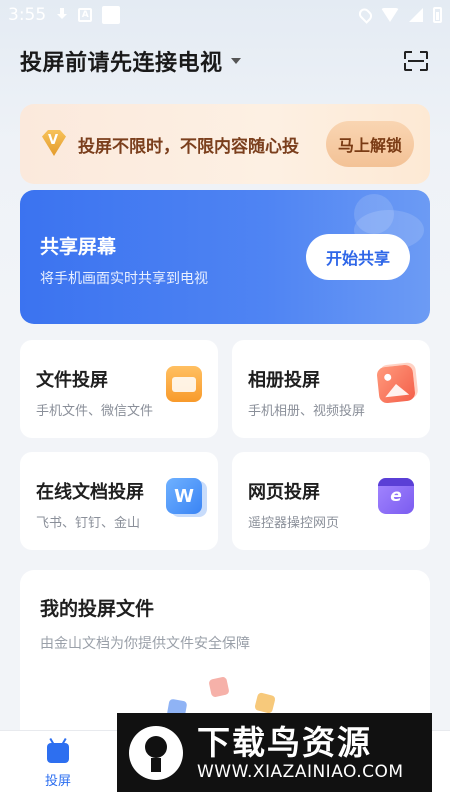  What do you see at coordinates (121, 61) in the screenshot?
I see `connect-tv-title: 投屏前请先连接电视` at bounding box center [121, 61].